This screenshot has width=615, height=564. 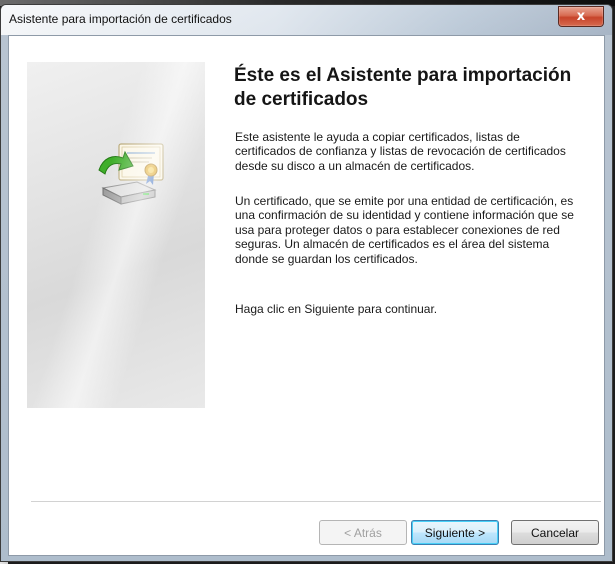 What do you see at coordinates (455, 532) in the screenshot?
I see `next-button: Siguiente >` at bounding box center [455, 532].